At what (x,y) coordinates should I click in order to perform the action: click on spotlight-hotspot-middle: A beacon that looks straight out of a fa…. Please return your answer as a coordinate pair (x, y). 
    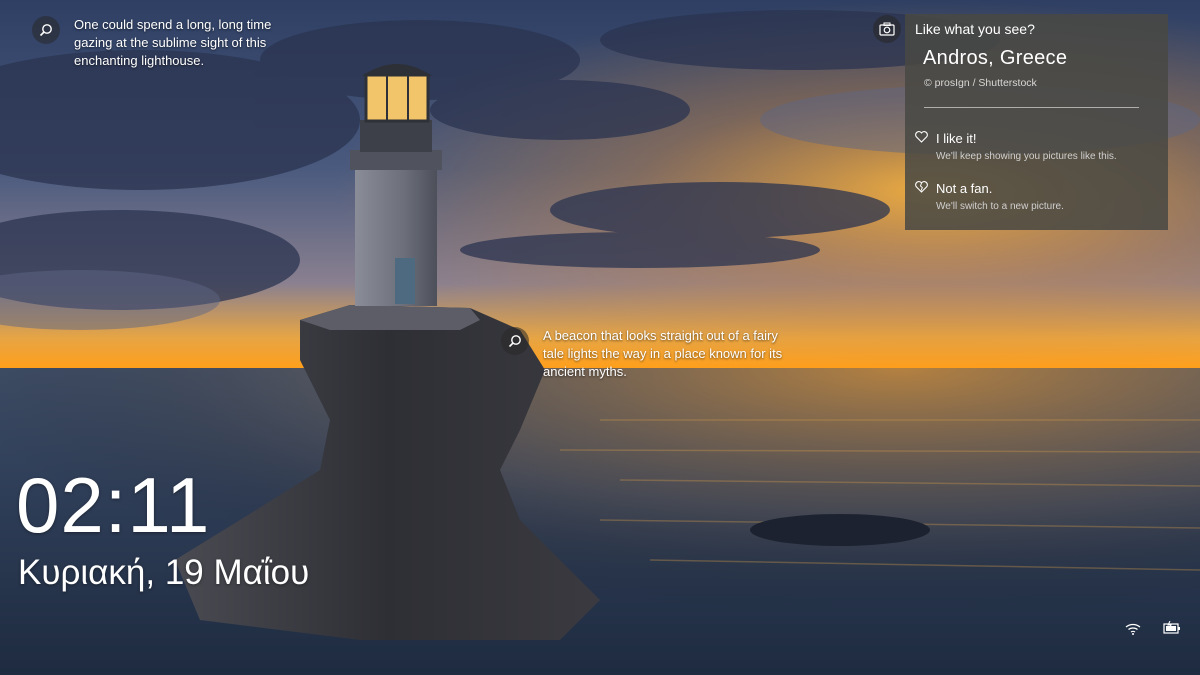
    Looking at the image, I should click on (644, 354).